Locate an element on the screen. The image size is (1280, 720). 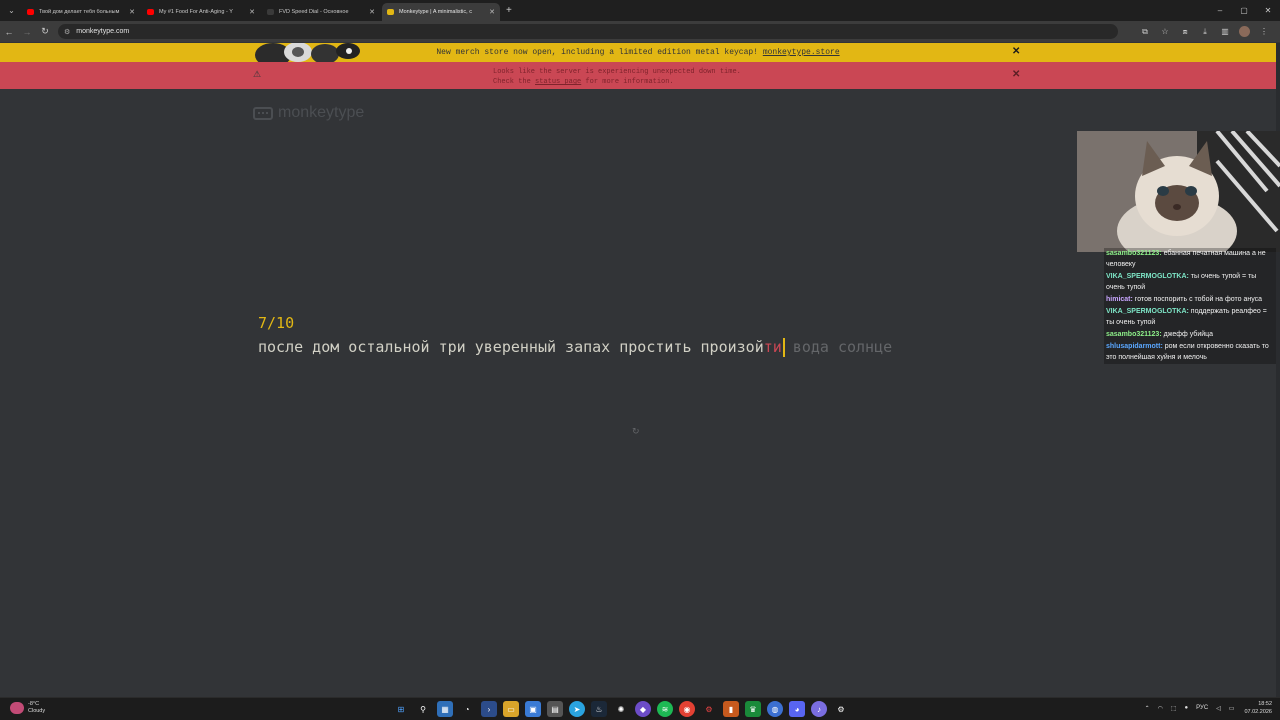
weather-widget: -8°C Cloudy is located at coordinates (27, 708).